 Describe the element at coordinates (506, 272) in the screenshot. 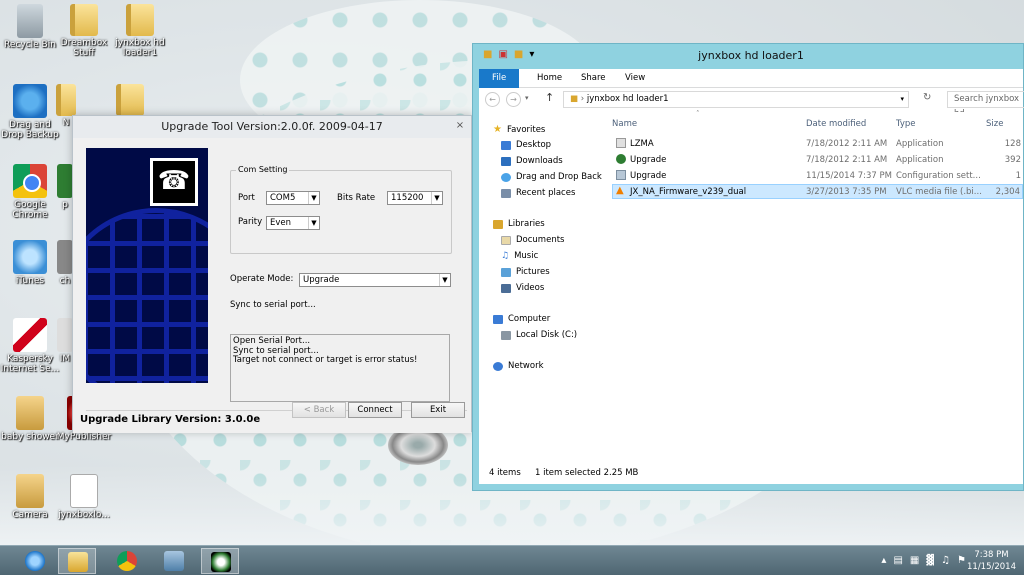

I see `pictures-icon` at that location.